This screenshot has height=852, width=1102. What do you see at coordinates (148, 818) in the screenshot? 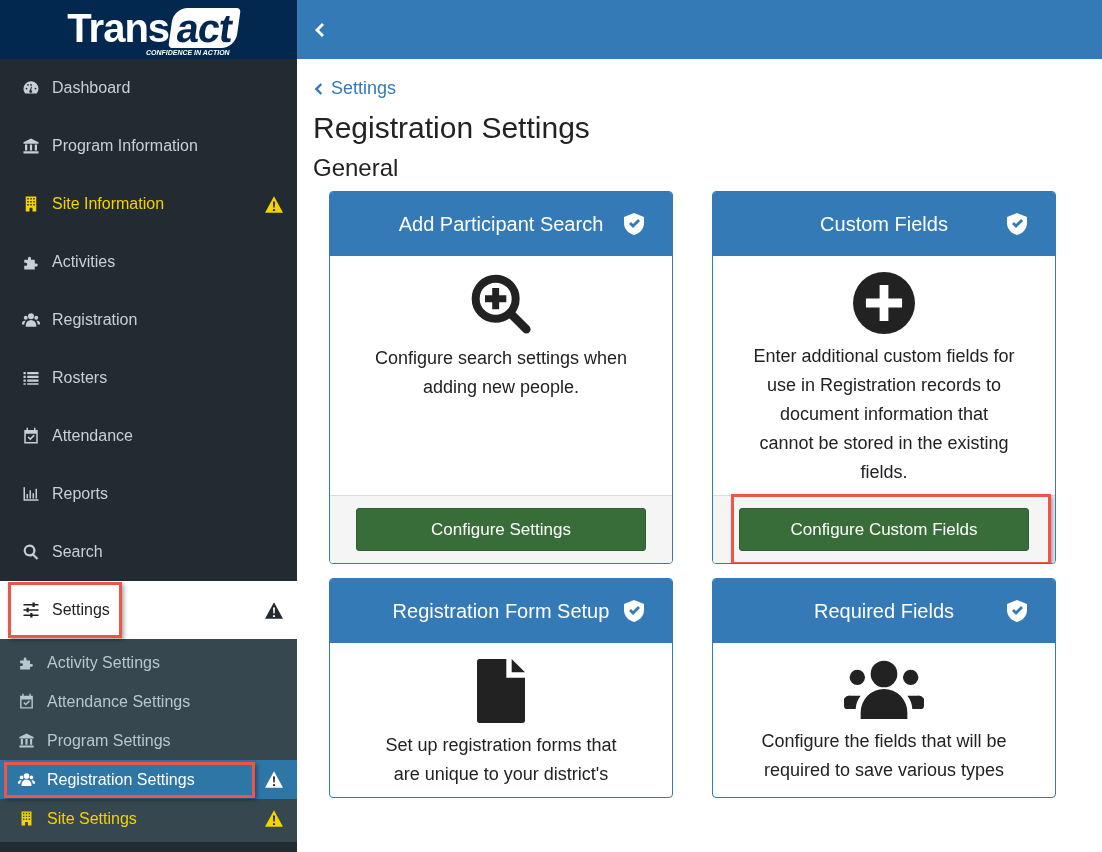
I see `sidebar-item: Site Settings` at bounding box center [148, 818].